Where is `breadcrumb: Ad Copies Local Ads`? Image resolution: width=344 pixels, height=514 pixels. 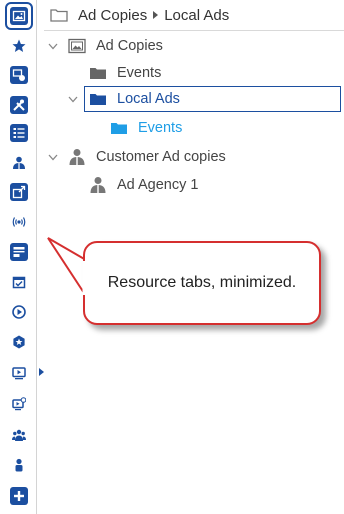
breadcrumb: Ad Copies Local Ads is located at coordinates (194, 15).